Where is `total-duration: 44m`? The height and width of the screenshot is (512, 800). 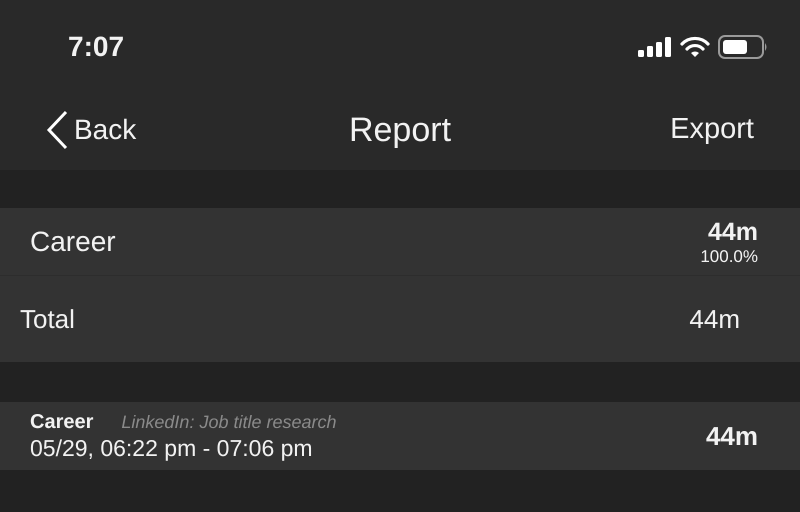
total-duration: 44m is located at coordinates (714, 319).